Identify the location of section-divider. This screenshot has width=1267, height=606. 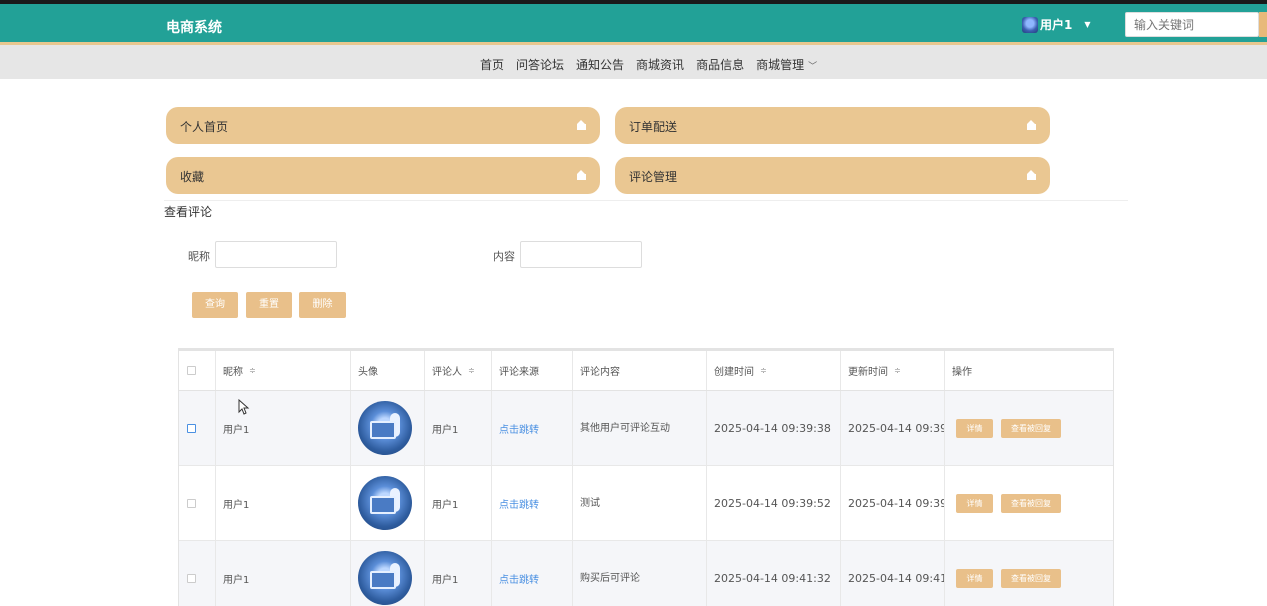
(646, 200).